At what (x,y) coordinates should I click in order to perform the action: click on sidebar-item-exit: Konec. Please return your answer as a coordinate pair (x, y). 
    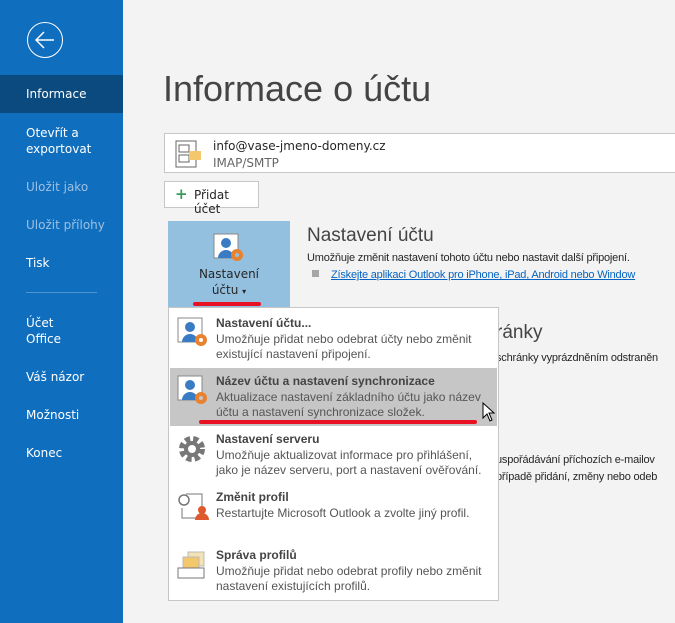
    Looking at the image, I should click on (61, 453).